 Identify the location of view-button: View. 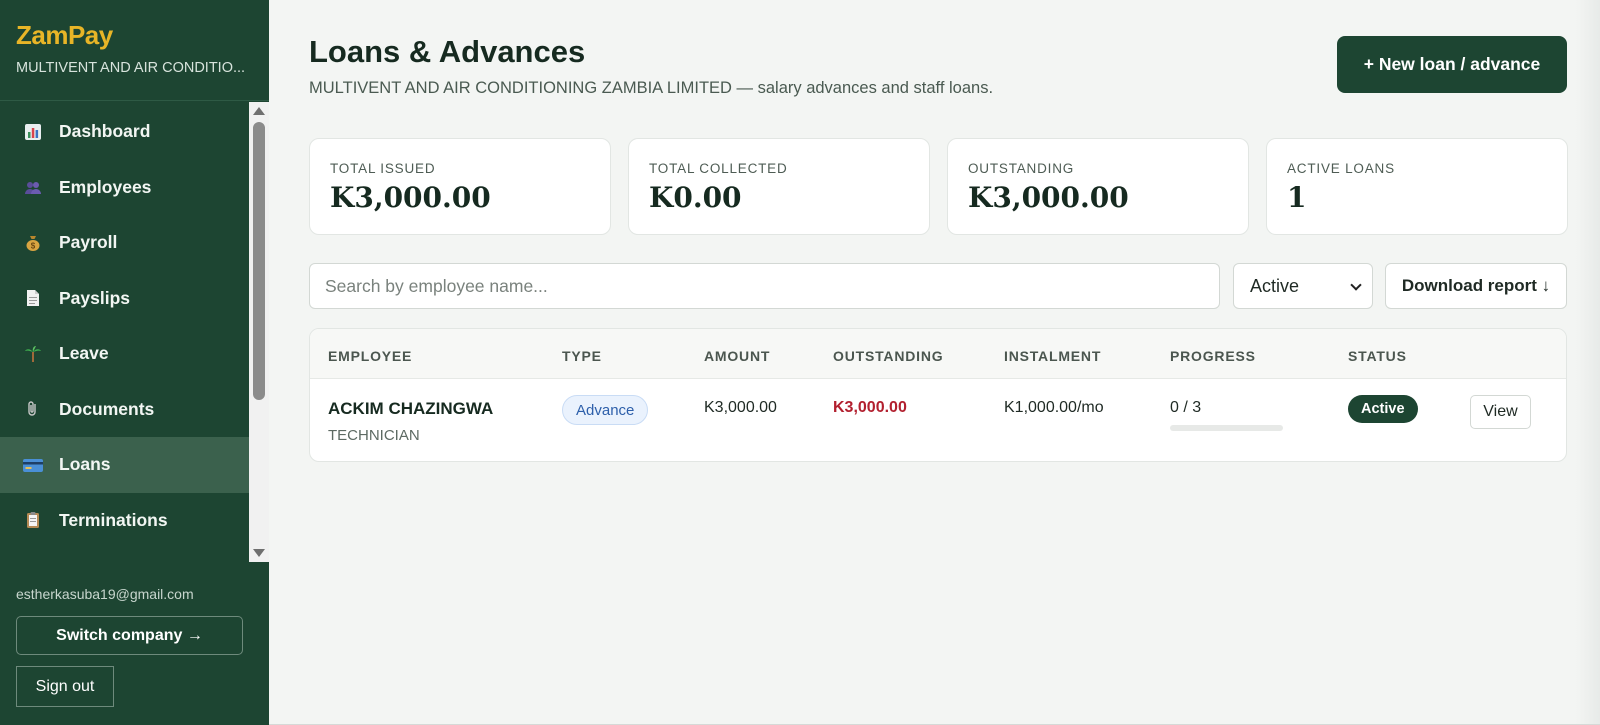
(1500, 412).